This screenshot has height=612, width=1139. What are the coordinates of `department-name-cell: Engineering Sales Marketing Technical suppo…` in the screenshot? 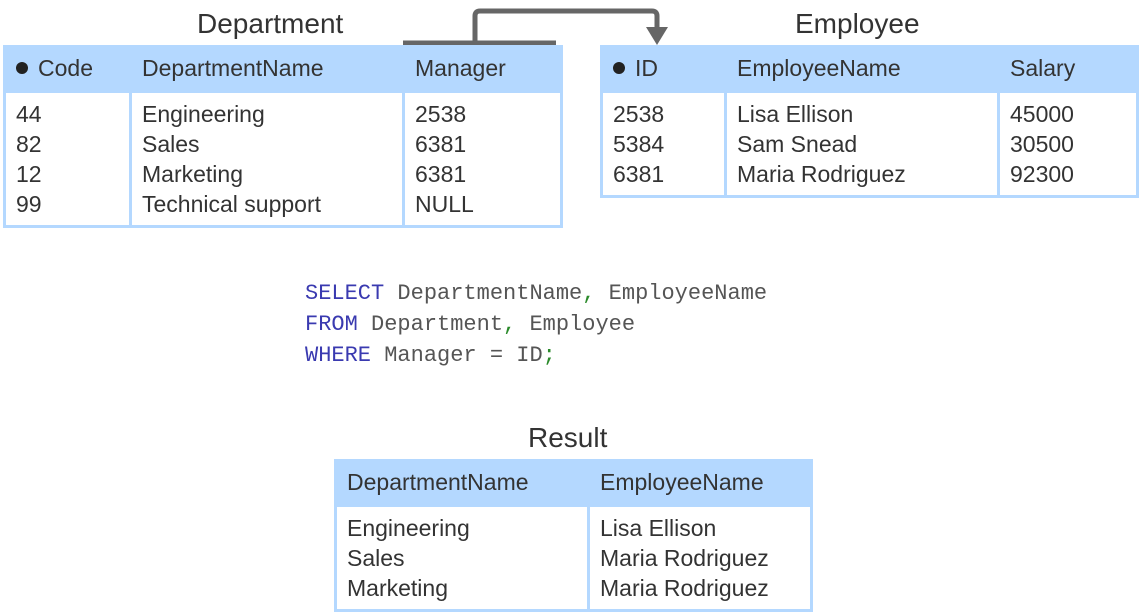 It's located at (267, 159).